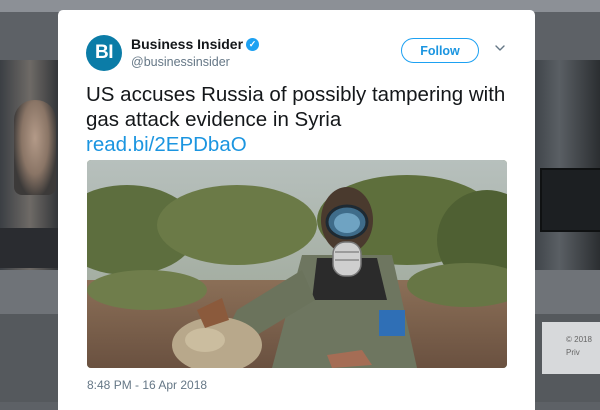 The width and height of the screenshot is (600, 410). What do you see at coordinates (30, 248) in the screenshot?
I see `background-desk` at bounding box center [30, 248].